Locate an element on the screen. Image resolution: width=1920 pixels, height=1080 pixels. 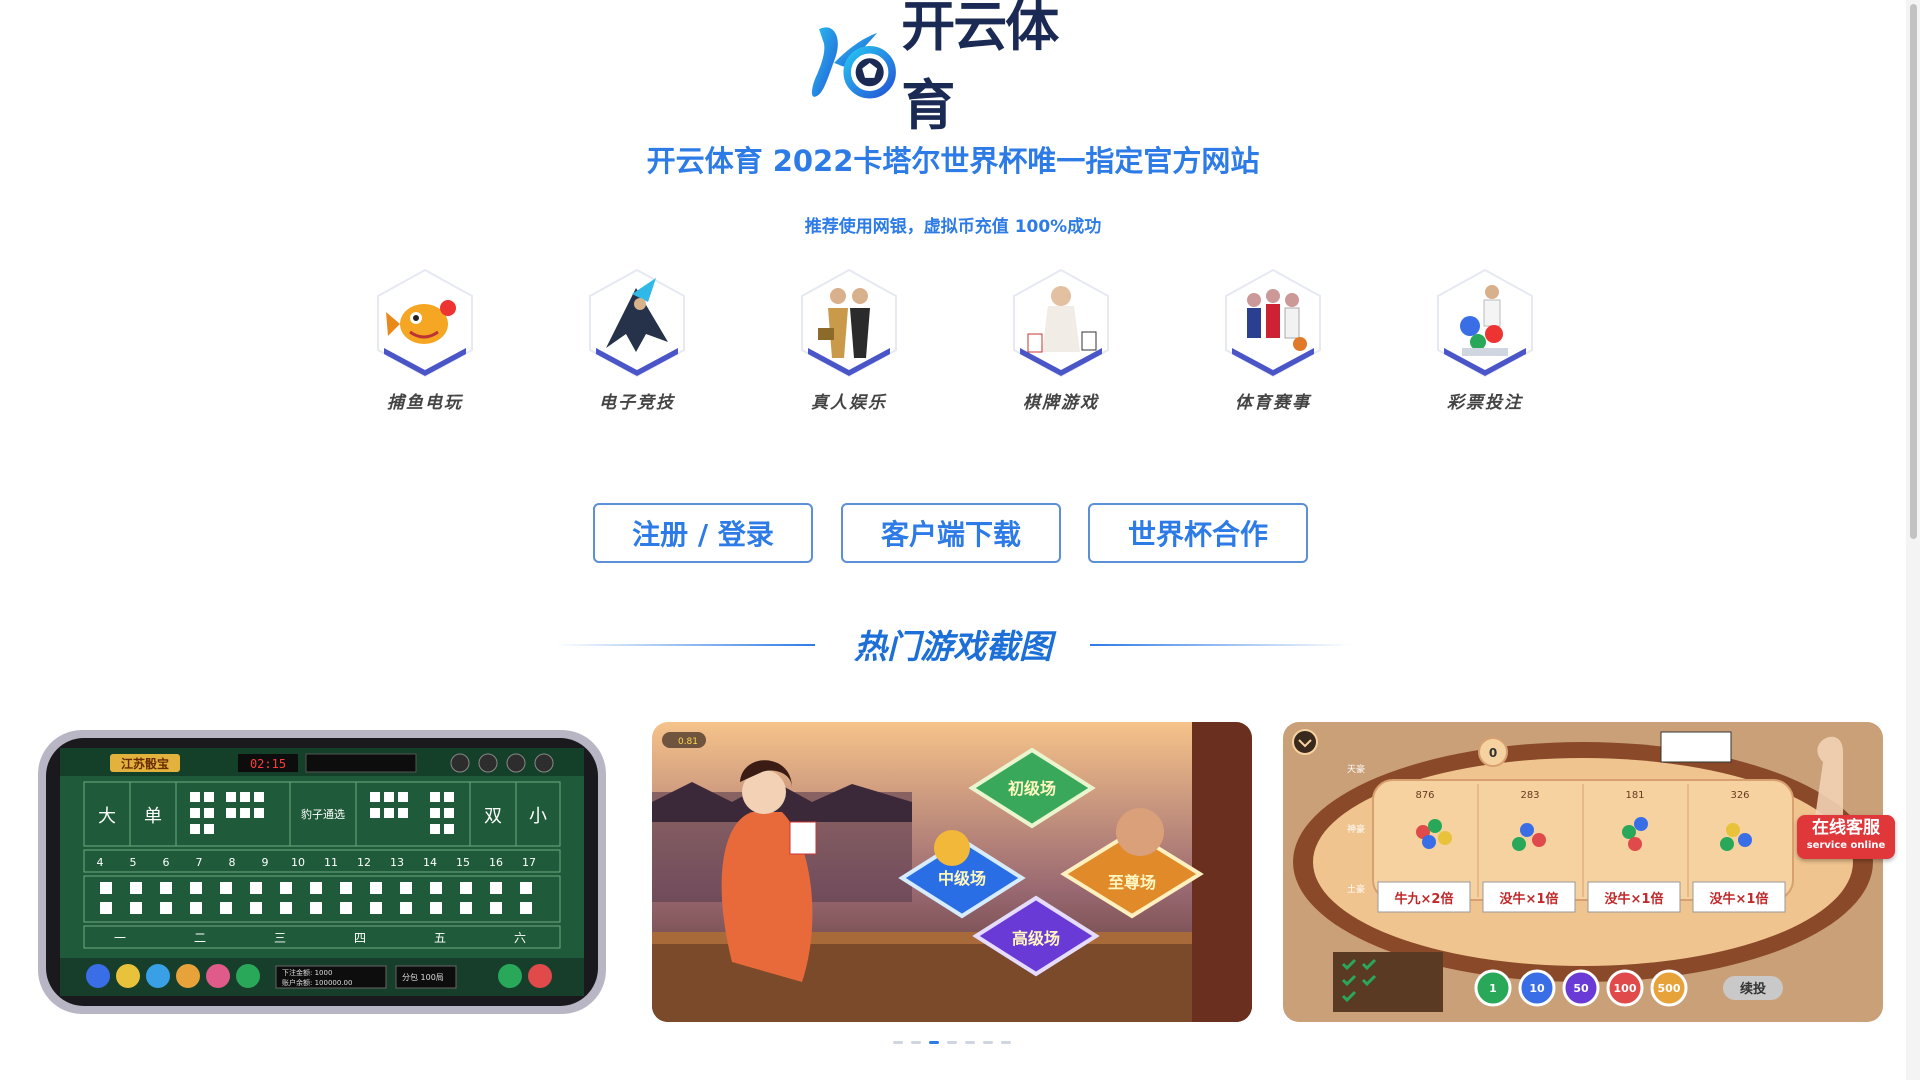
category-esports: 电子竞技 is located at coordinates (637, 343).